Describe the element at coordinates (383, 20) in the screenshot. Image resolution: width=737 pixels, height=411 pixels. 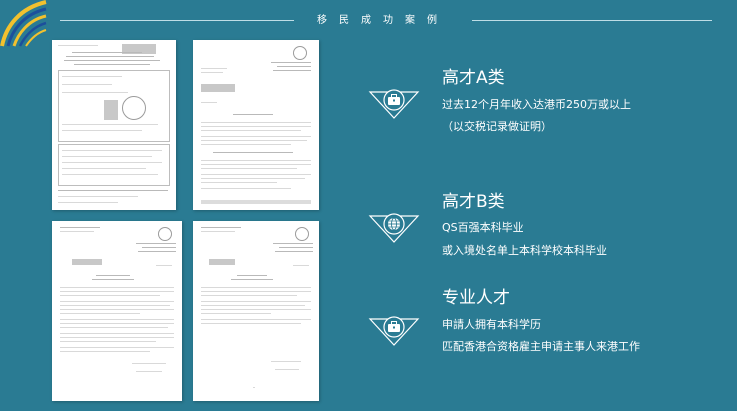
I see `page-title: 移民成功案例` at that location.